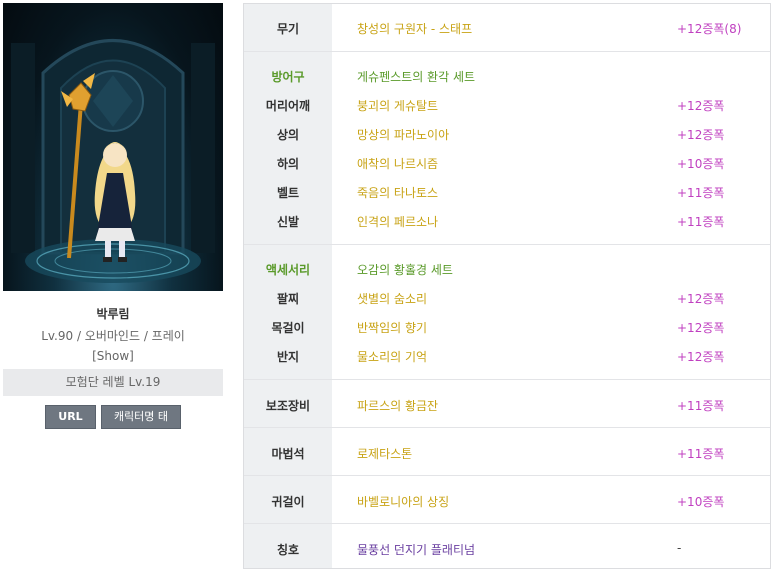 The height and width of the screenshot is (573, 776). I want to click on slot-label: 반지, so click(288, 357).